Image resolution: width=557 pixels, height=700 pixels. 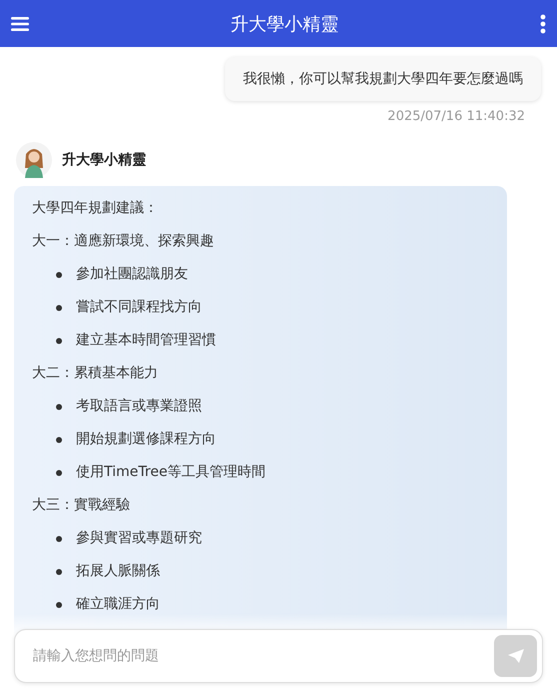 I want to click on list-item: 開始規劃選修課程方向, so click(x=146, y=439).